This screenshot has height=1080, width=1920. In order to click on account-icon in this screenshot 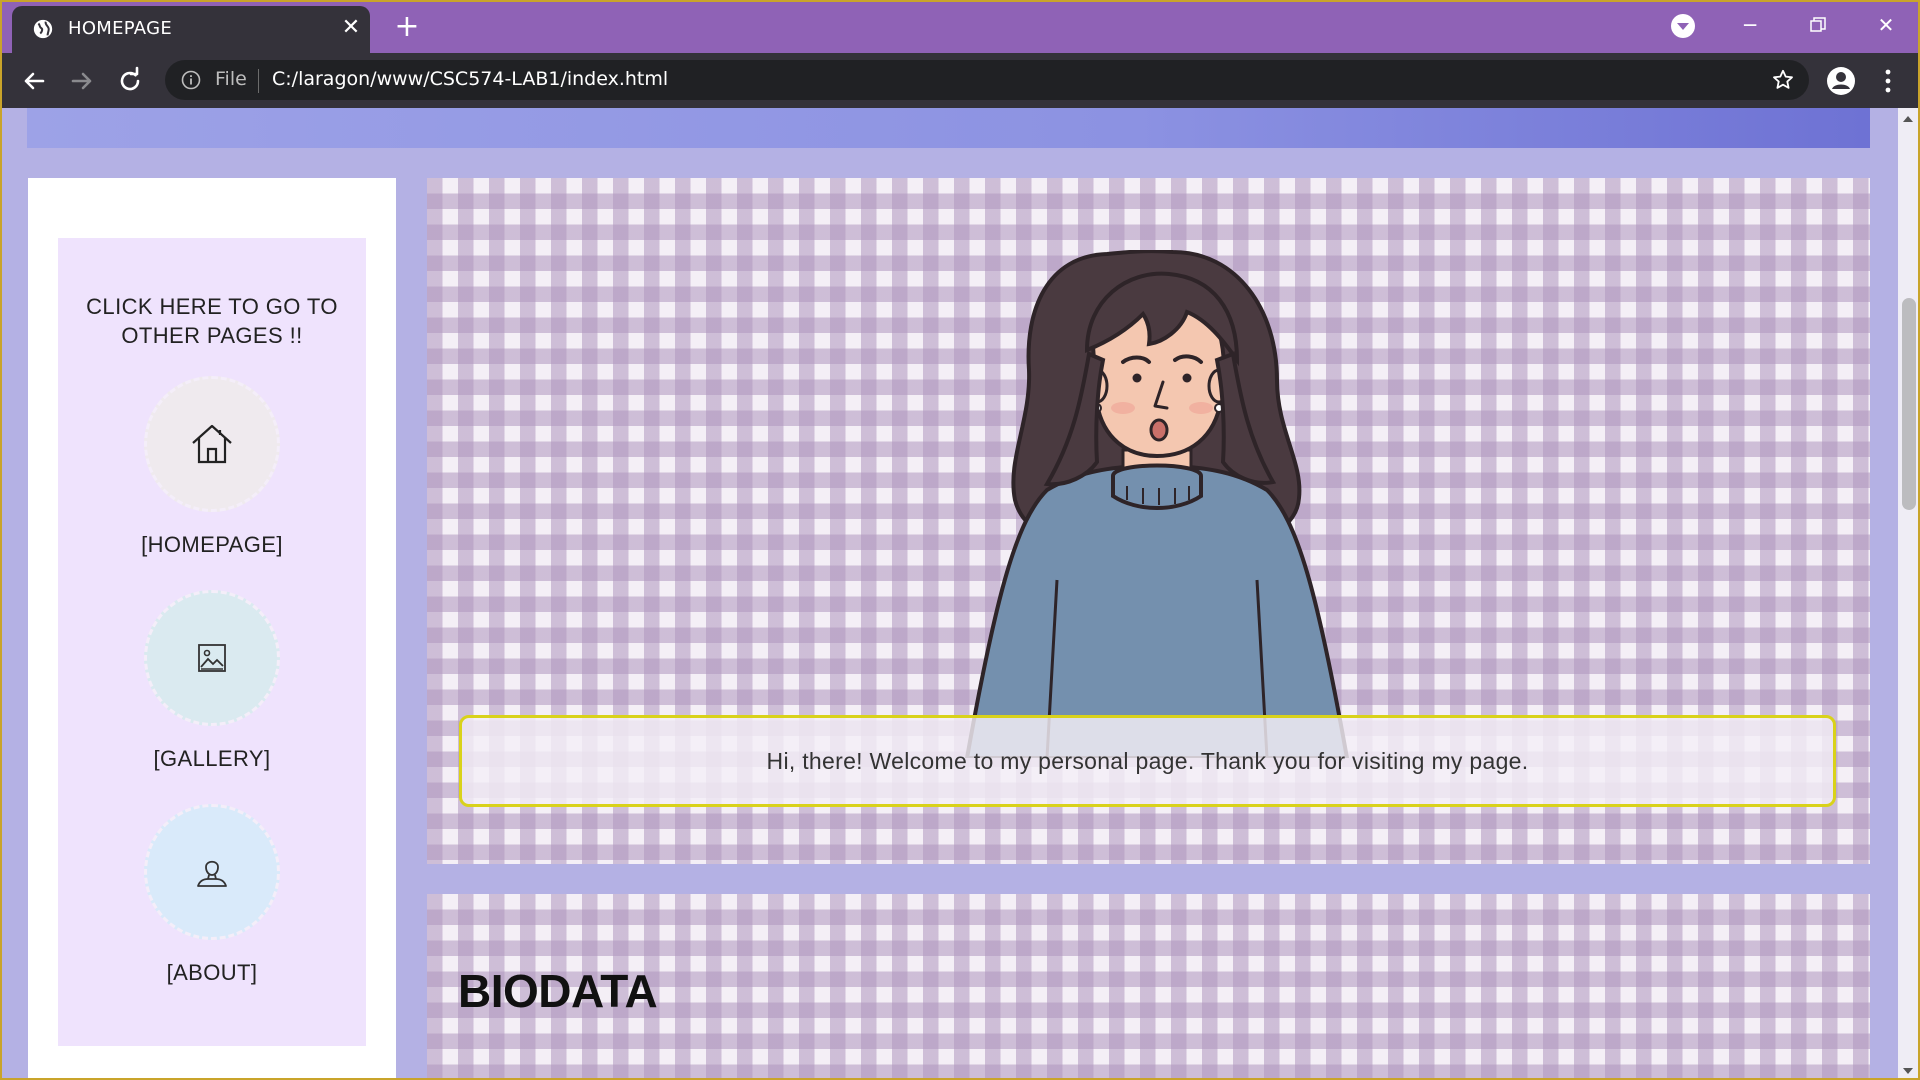, I will do `click(1841, 81)`.